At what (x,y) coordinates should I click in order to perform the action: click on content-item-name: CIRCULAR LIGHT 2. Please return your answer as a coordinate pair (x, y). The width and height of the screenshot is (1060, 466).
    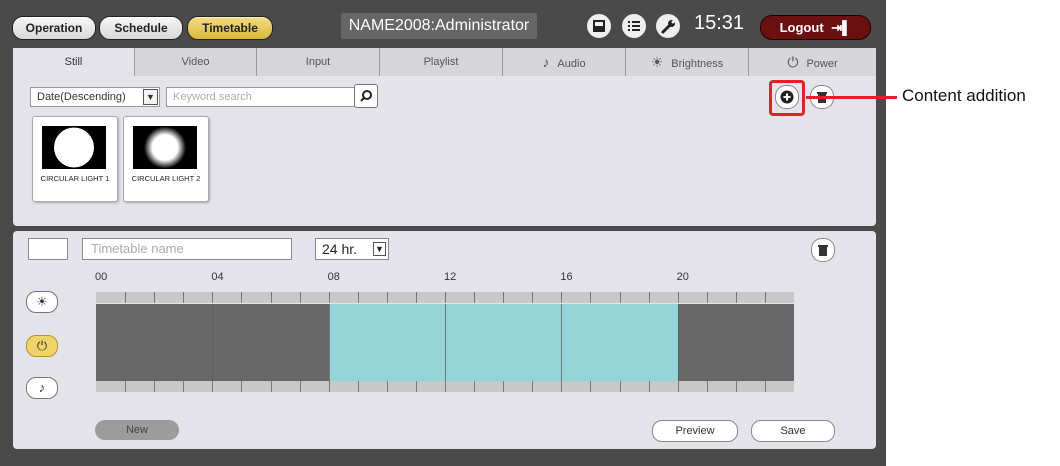
    Looking at the image, I should click on (166, 178).